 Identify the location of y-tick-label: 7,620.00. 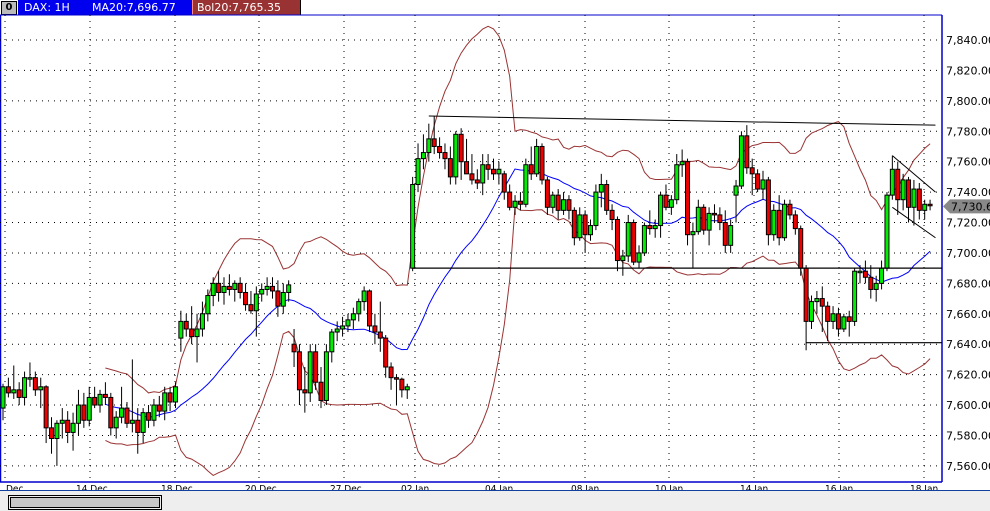
(968, 375).